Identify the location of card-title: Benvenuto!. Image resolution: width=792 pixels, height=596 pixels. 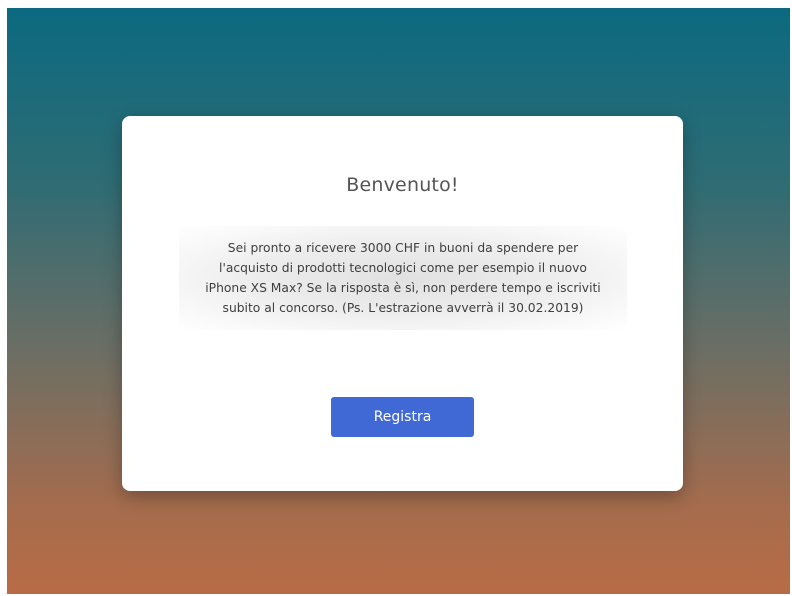
(402, 185).